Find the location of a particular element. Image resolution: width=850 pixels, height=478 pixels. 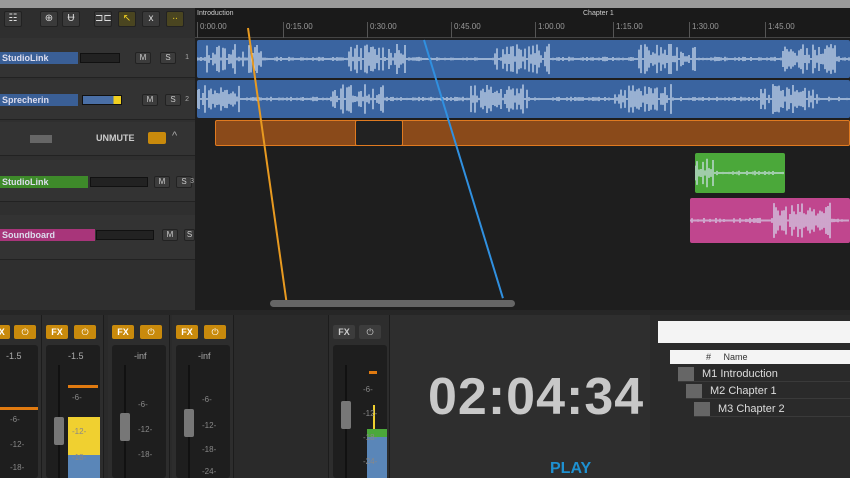

track-number: 3 is located at coordinates (192, 181).